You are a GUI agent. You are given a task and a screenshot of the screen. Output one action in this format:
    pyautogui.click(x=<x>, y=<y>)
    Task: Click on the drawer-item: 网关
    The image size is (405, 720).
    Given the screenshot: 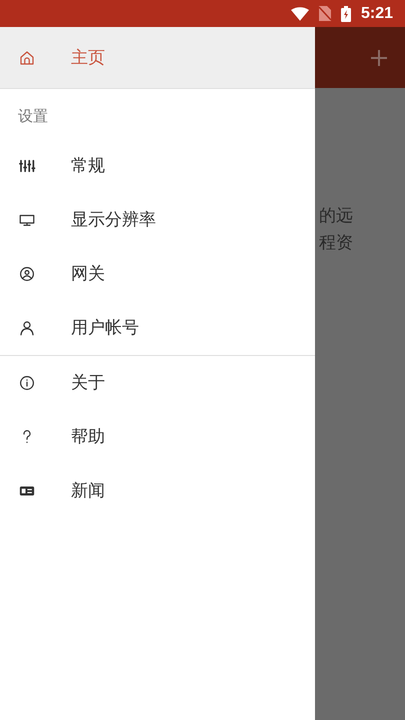 What is the action you would take?
    pyautogui.click(x=157, y=273)
    